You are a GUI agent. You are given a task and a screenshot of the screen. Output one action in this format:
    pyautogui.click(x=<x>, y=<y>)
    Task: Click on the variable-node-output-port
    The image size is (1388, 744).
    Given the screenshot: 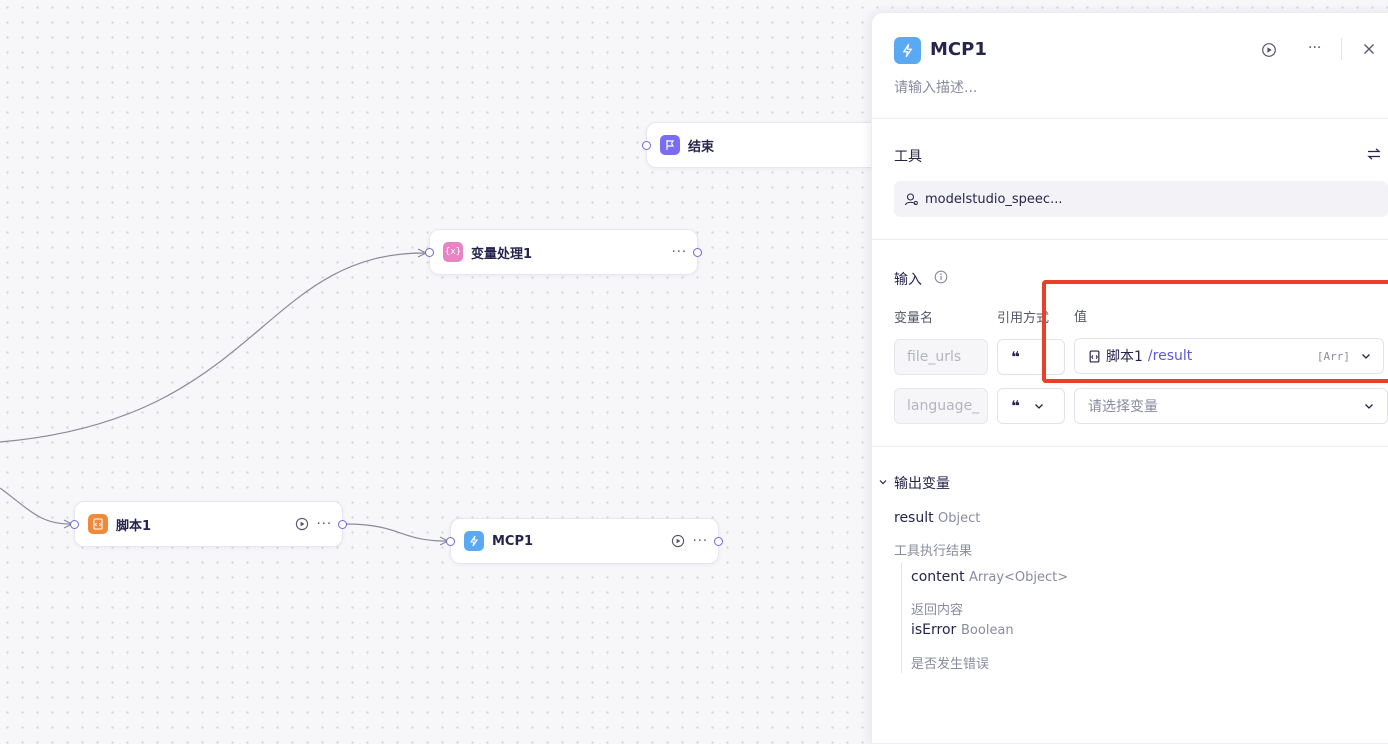 What is the action you would take?
    pyautogui.click(x=697, y=252)
    